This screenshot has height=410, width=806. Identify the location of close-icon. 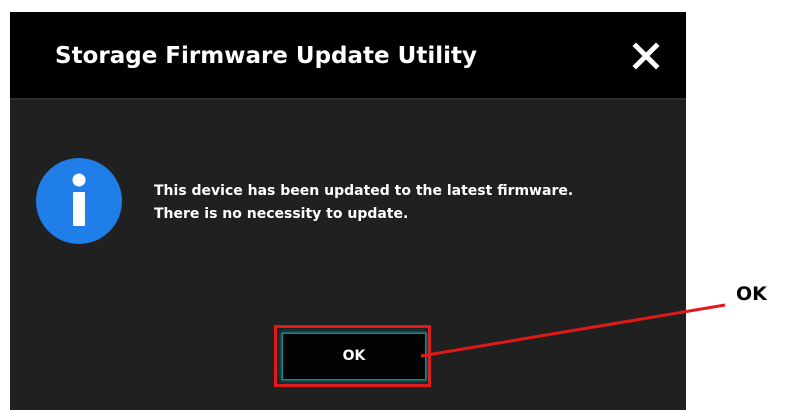
(646, 56).